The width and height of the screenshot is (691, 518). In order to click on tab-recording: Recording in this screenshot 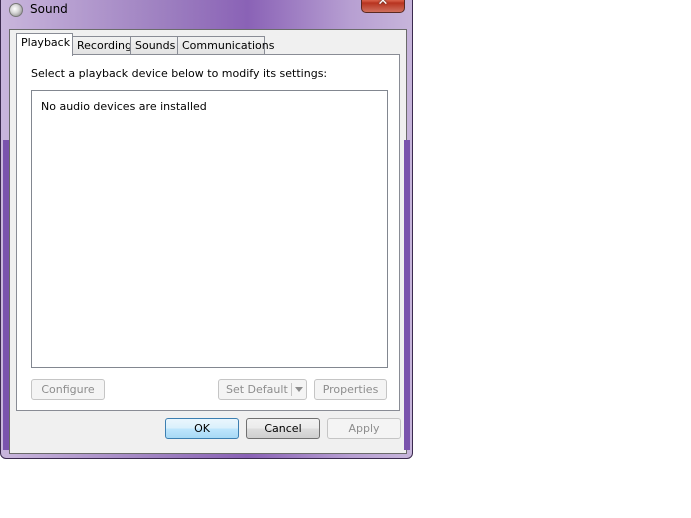, I will do `click(102, 45)`.